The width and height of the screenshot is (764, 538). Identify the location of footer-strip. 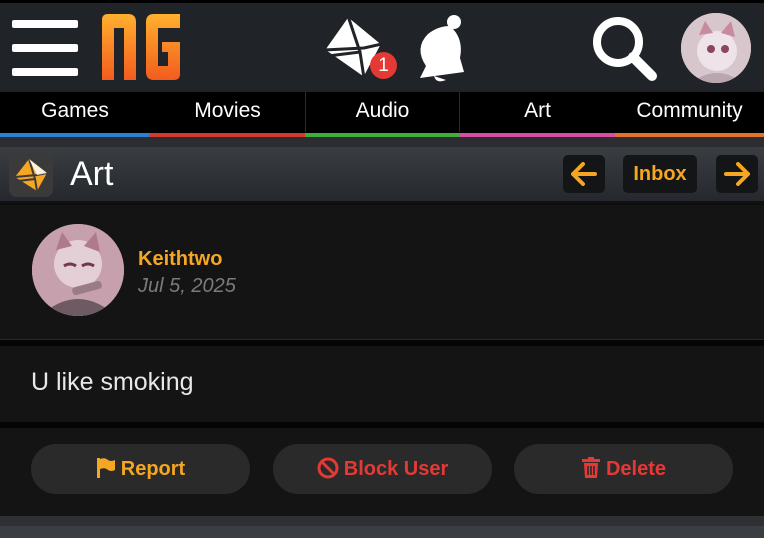
(382, 527).